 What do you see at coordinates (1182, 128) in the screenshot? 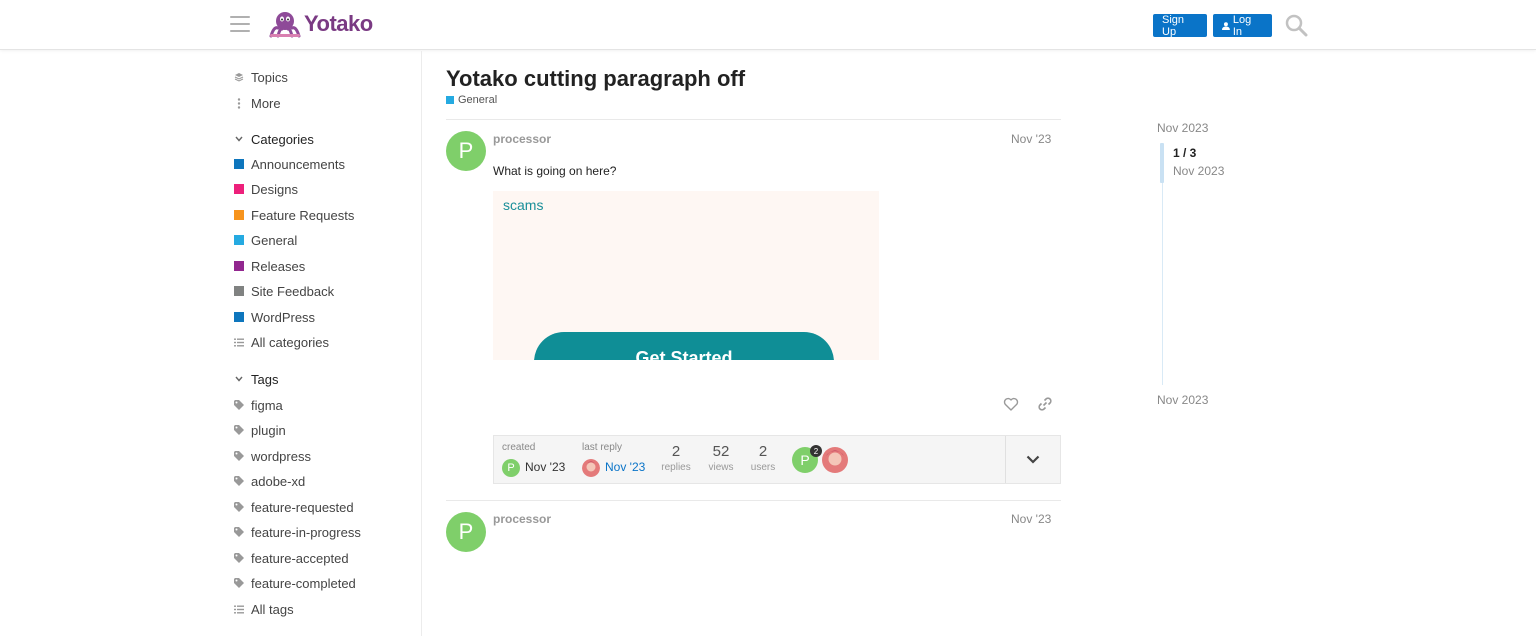
I see `timeline-start-date: Nov 2023` at bounding box center [1182, 128].